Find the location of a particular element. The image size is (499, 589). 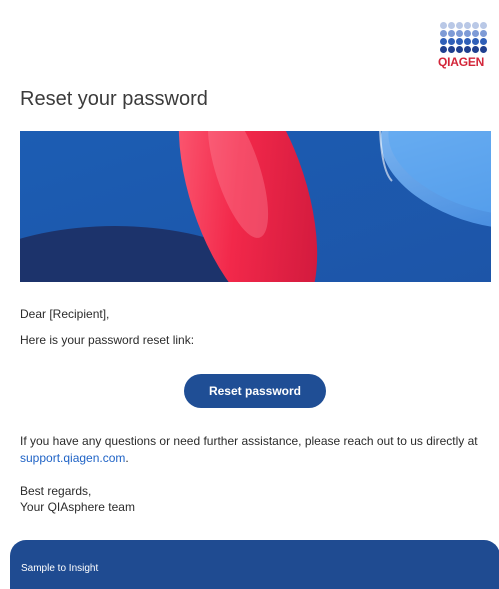

logo-wordmark: QIAGEN is located at coordinates (461, 62).